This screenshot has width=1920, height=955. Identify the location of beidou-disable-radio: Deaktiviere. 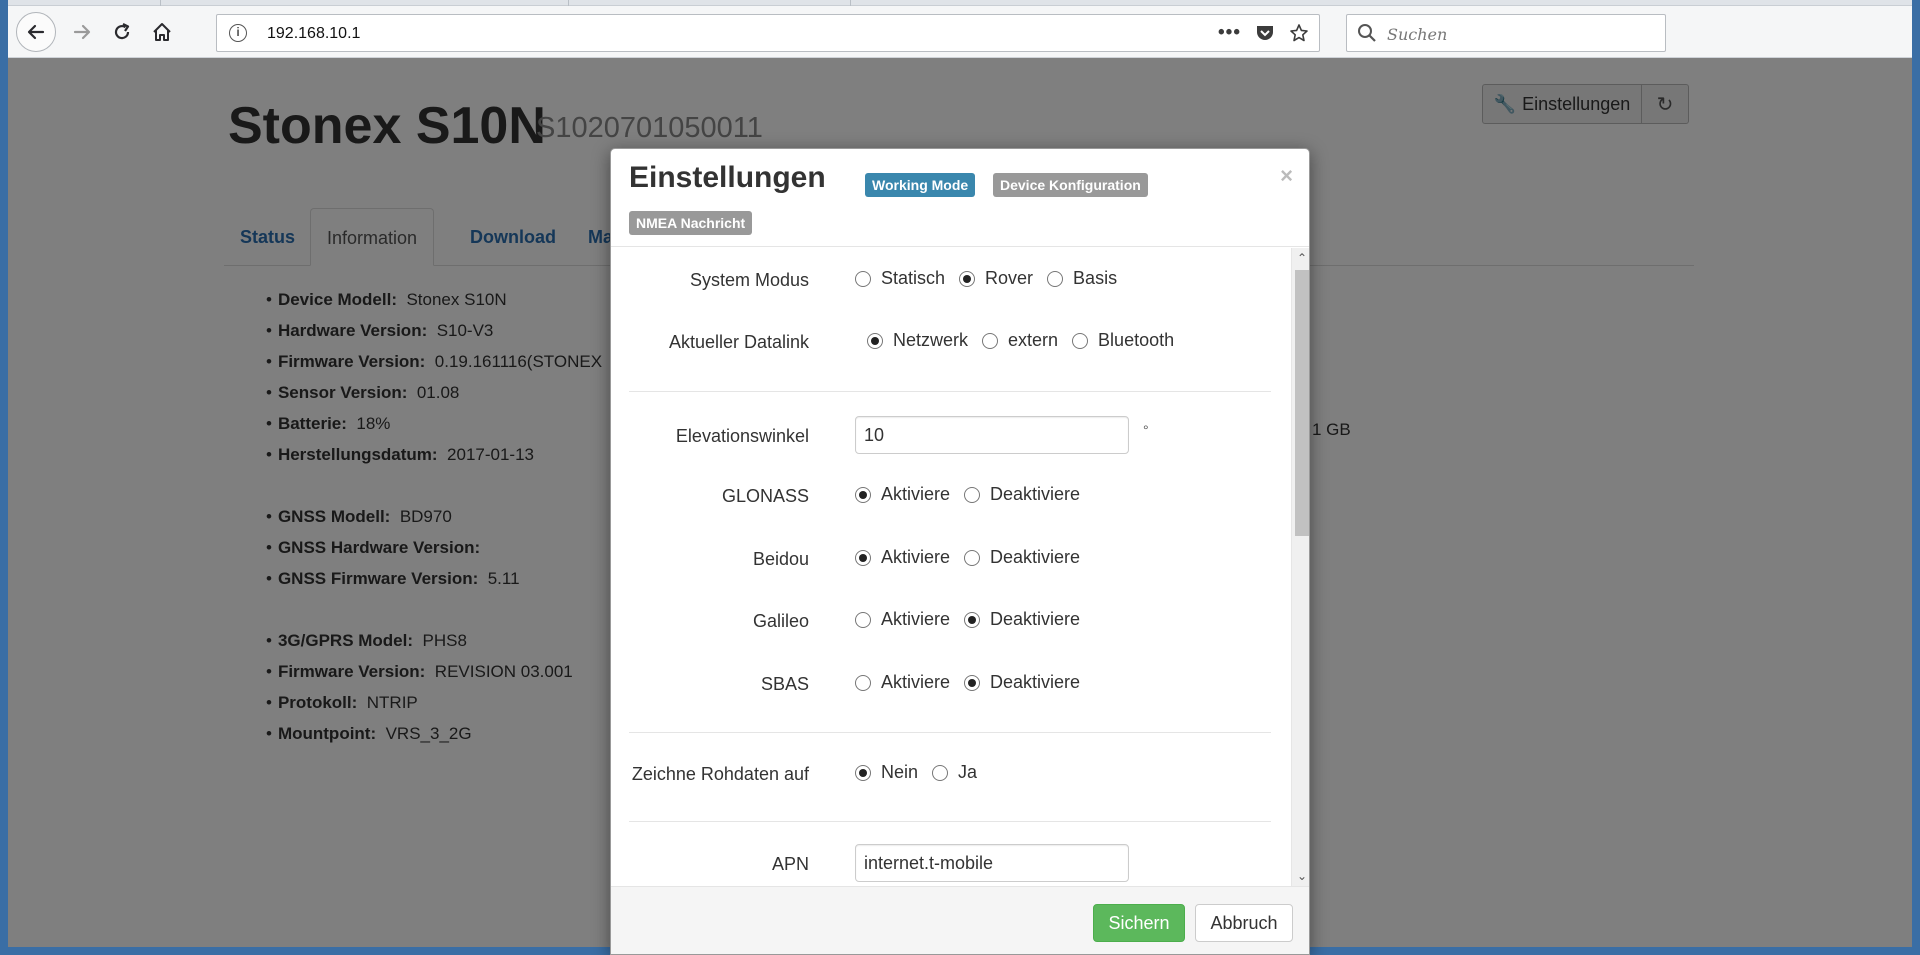
(1022, 557).